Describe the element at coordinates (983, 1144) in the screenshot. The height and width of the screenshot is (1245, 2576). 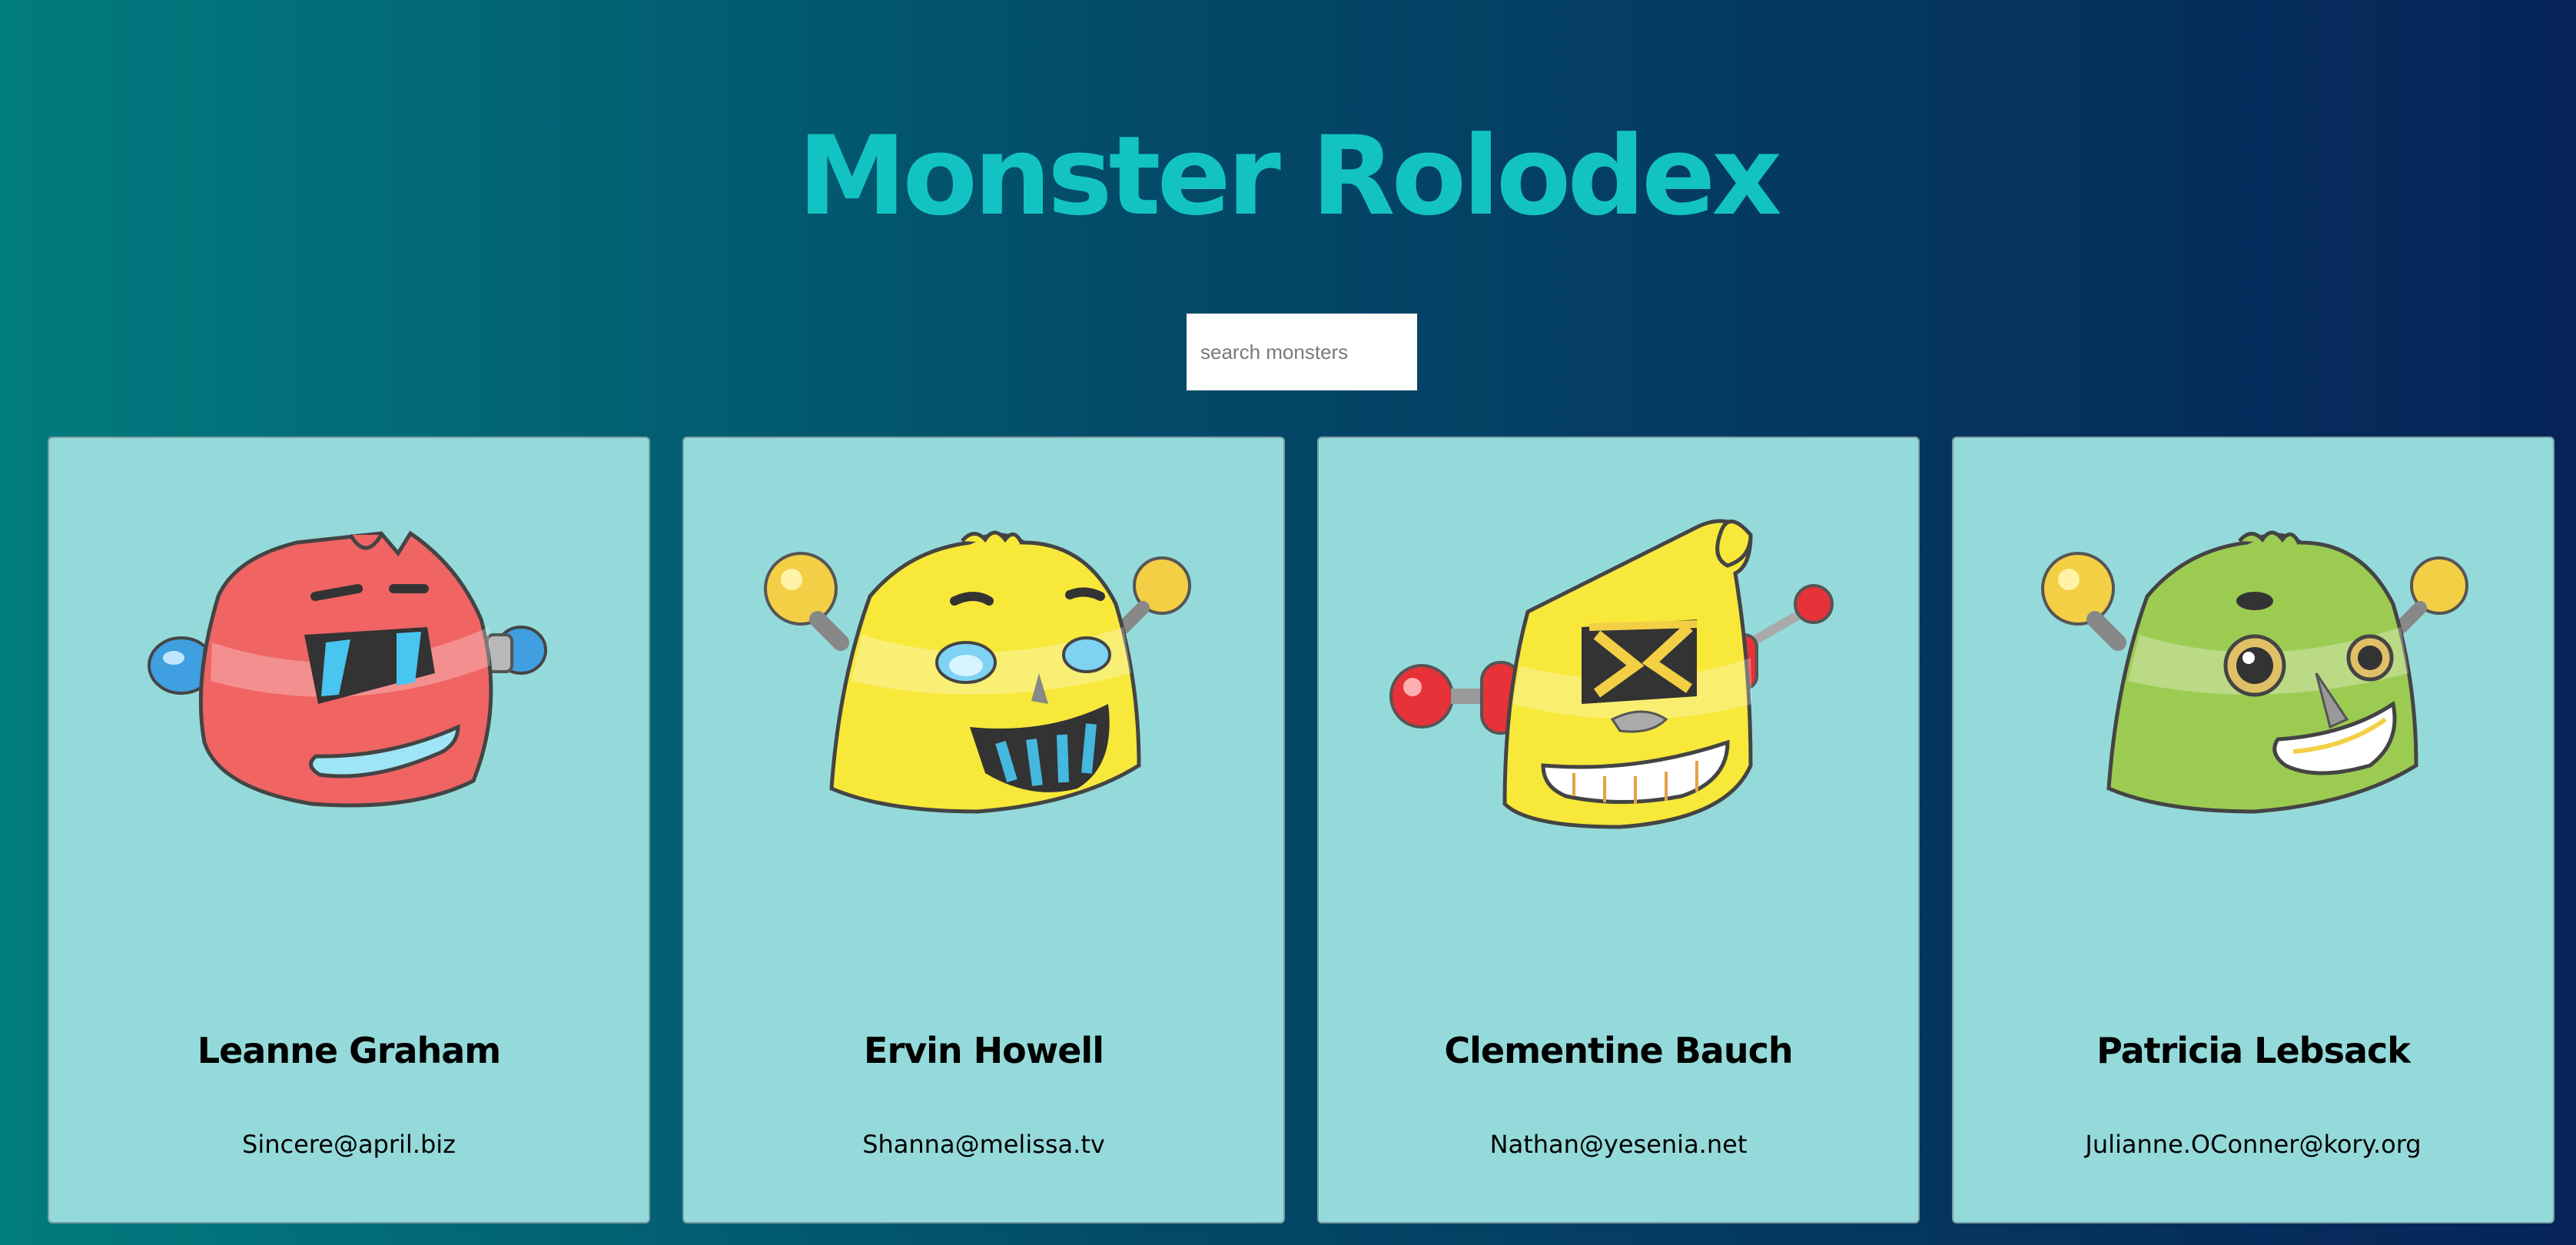
I see `monster-email: Shanna@melissa.tv` at that location.